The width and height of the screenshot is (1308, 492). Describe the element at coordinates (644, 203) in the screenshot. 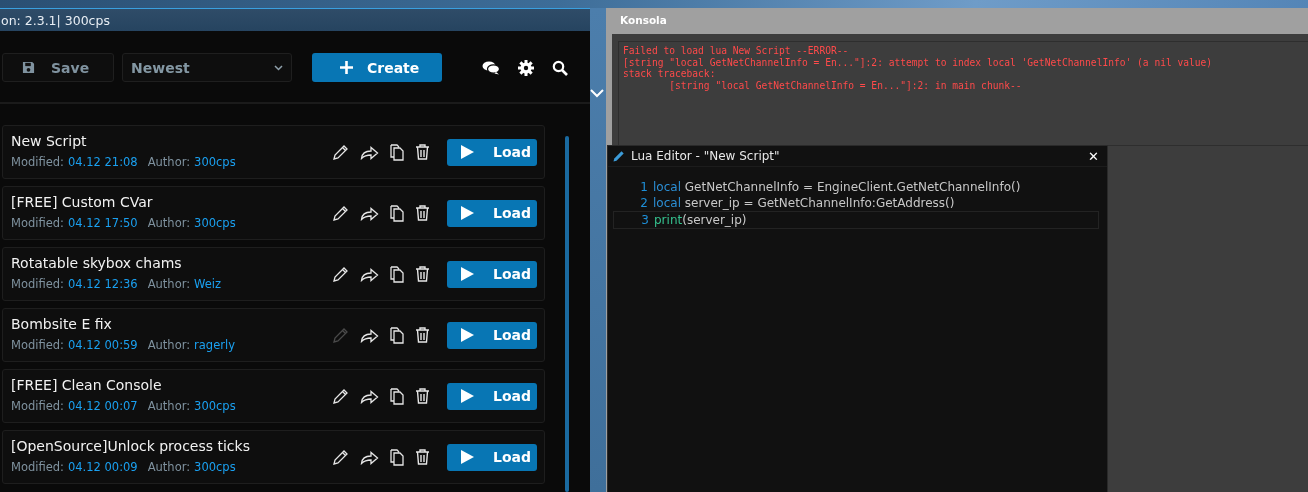

I see `line-number: 2` at that location.